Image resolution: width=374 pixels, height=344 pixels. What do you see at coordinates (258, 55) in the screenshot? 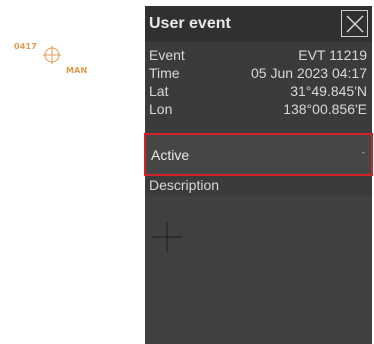
I see `info-row-event: Event EVT 11219` at bounding box center [258, 55].